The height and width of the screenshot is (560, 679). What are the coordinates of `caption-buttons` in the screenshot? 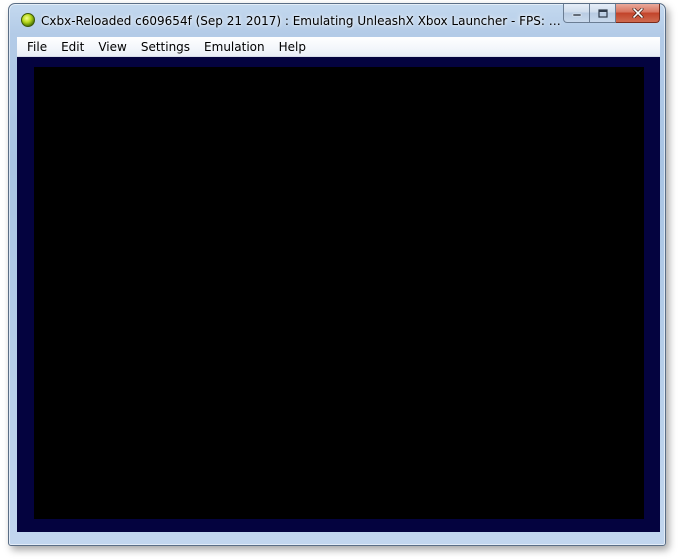 It's located at (611, 14).